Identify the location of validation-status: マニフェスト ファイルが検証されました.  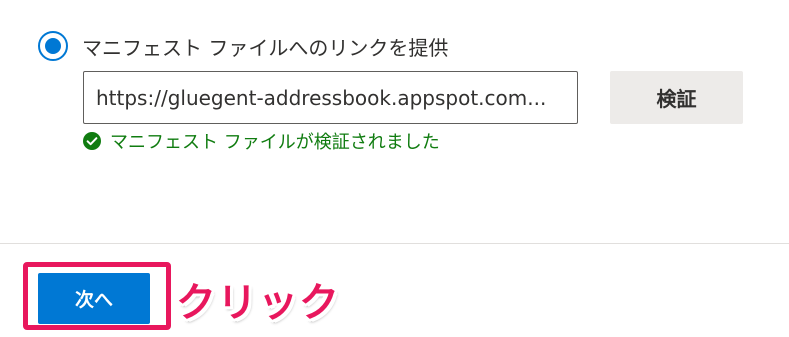
(261, 141).